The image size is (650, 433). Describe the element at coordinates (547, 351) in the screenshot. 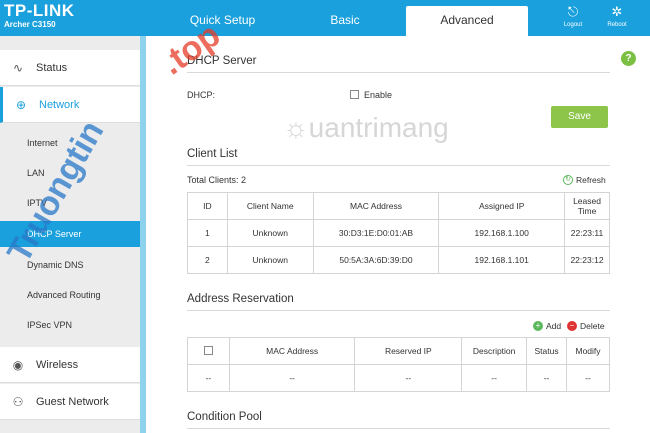

I see `col-status: Status` at that location.